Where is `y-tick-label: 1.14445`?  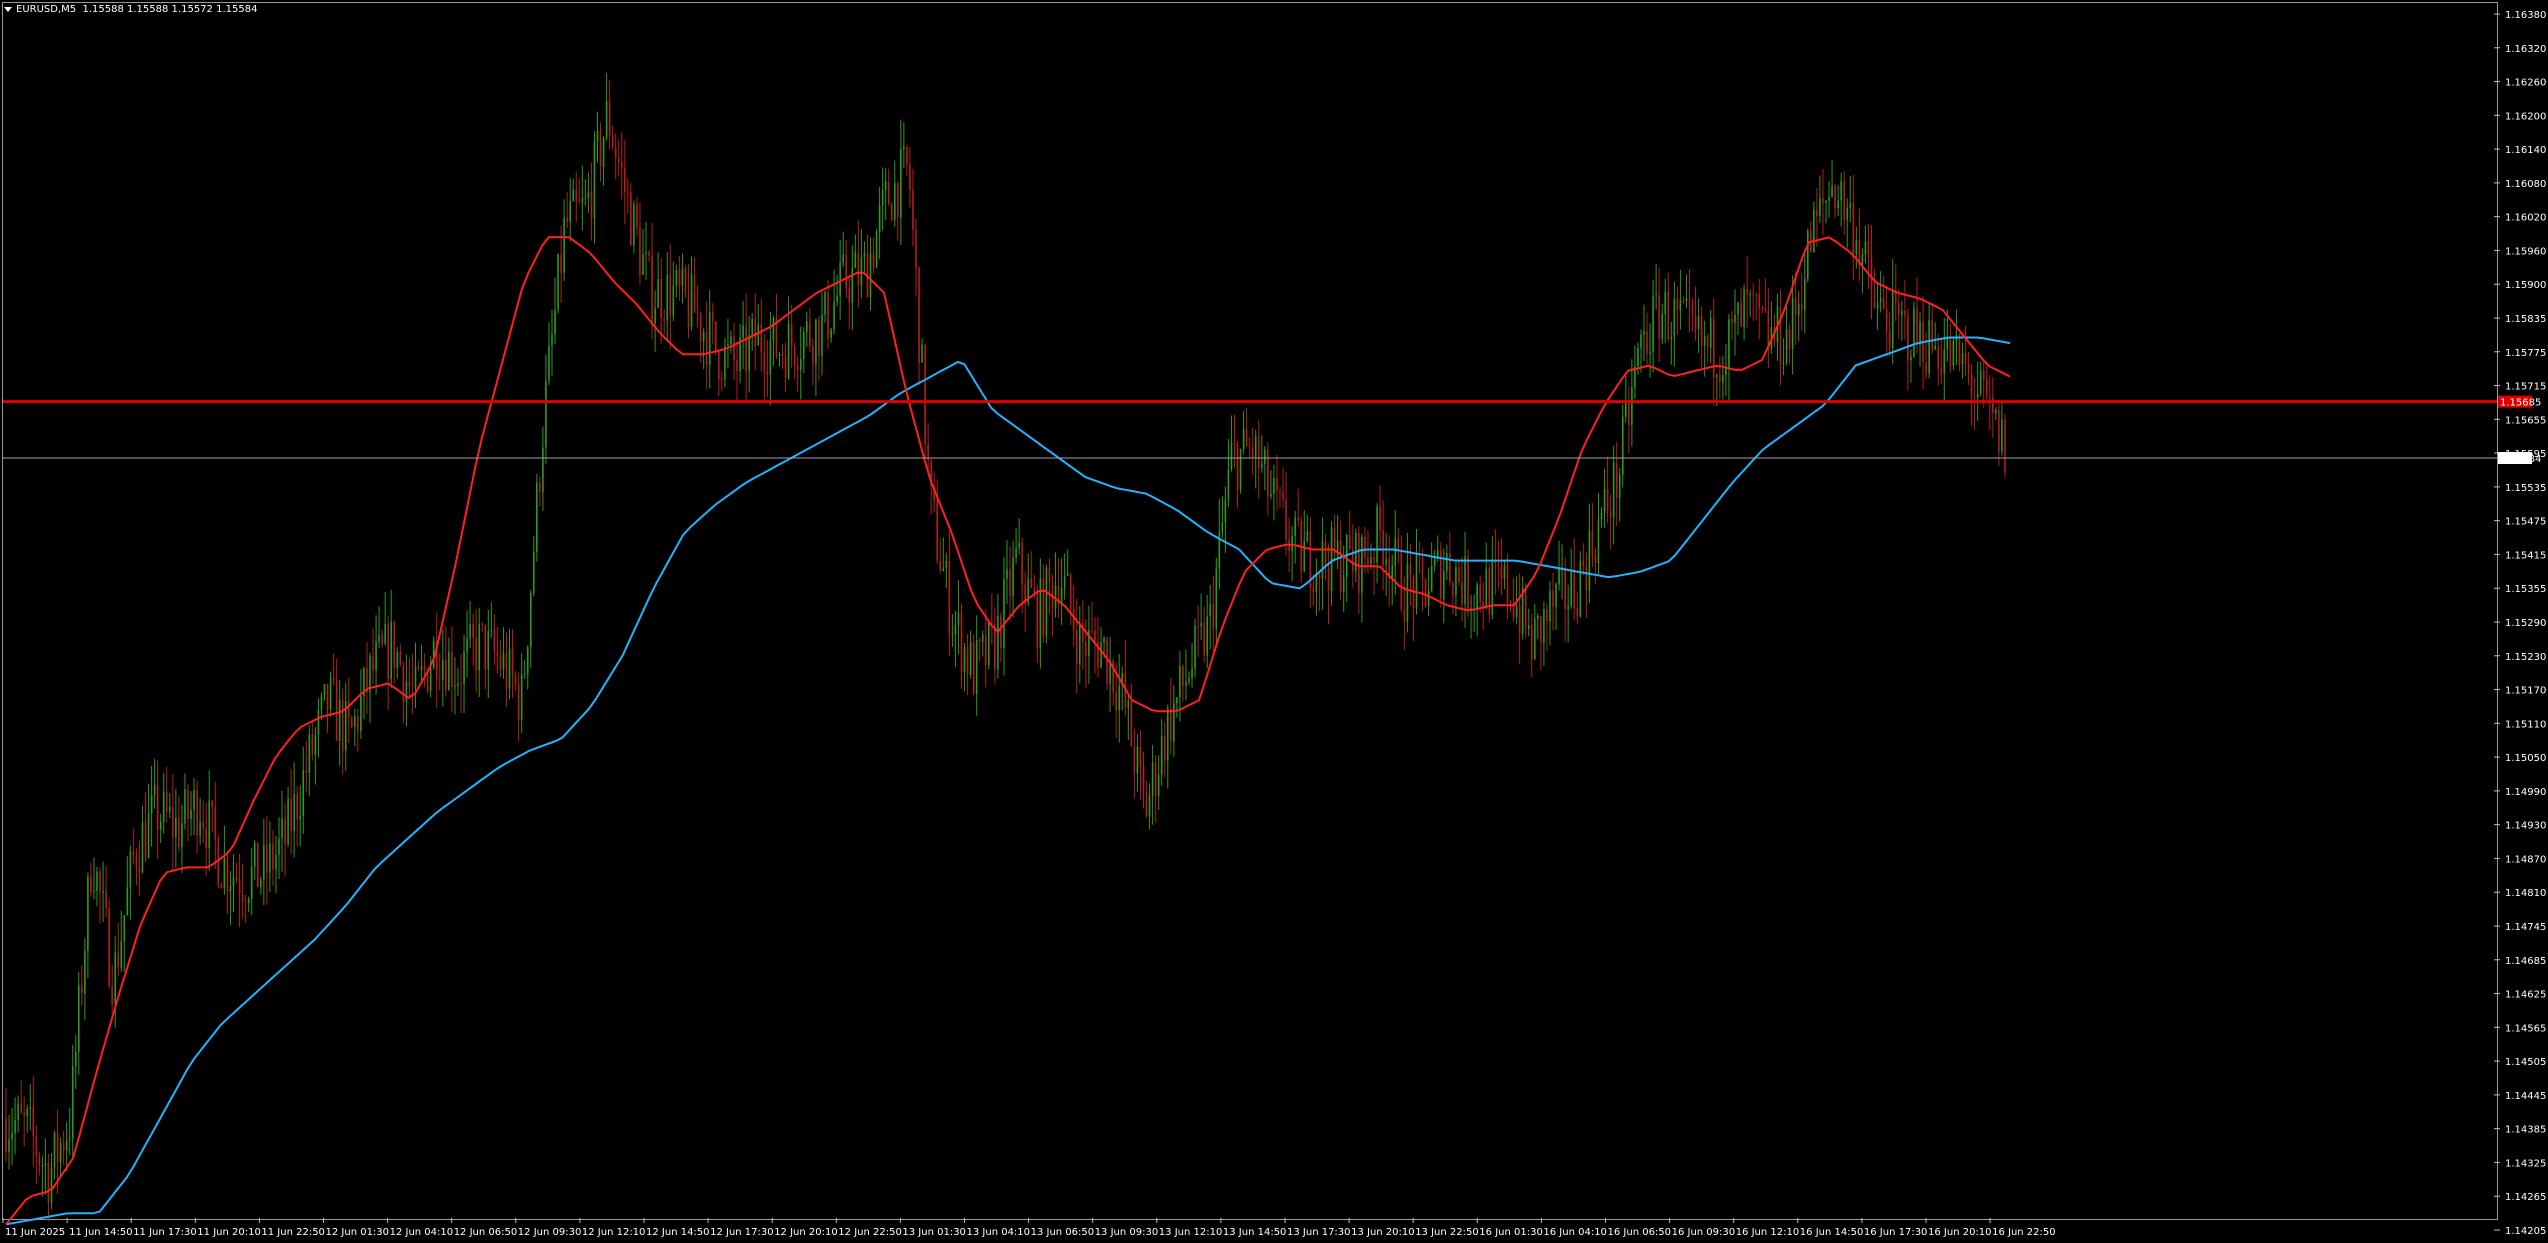 y-tick-label: 1.14445 is located at coordinates (2525, 1096).